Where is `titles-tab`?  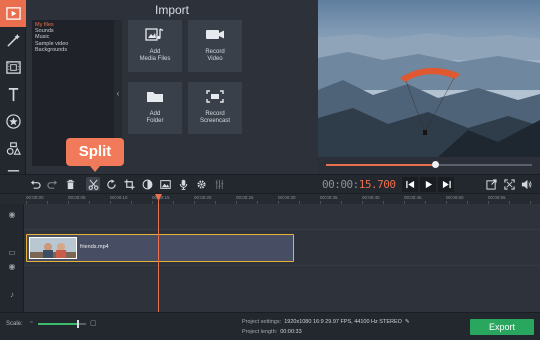
titles-tab is located at coordinates (13, 94).